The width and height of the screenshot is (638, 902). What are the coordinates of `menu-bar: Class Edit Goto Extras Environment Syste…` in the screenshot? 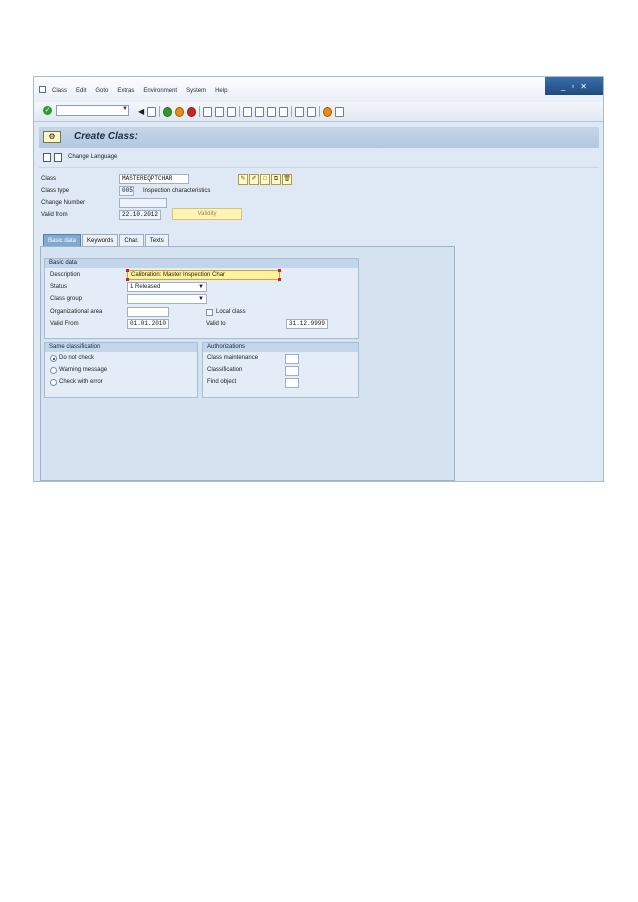 It's located at (318, 89).